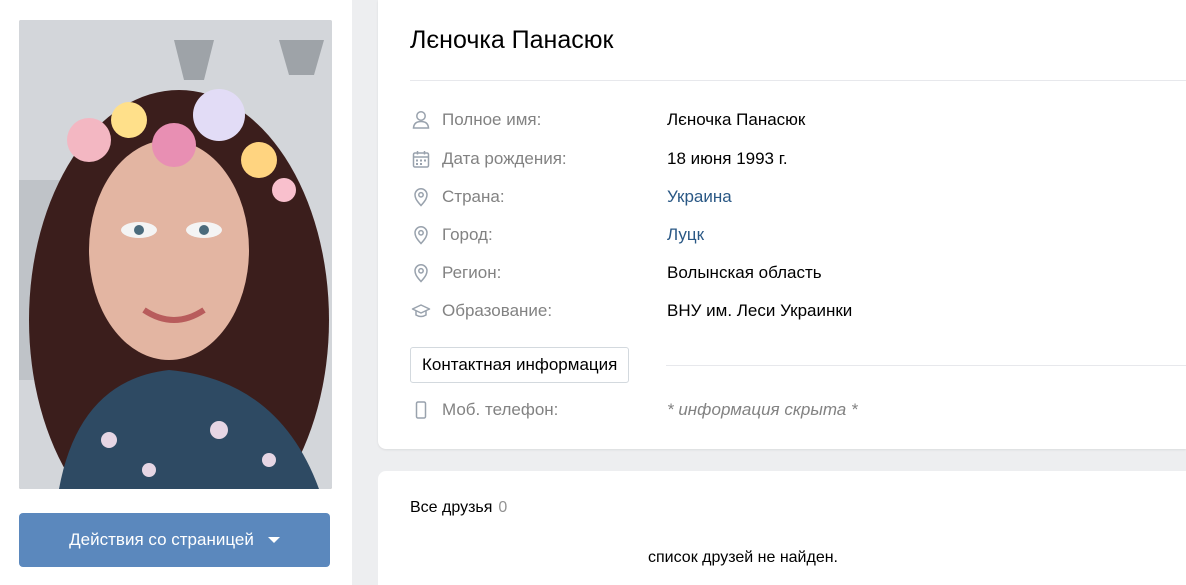 The image size is (1186, 585). Describe the element at coordinates (512, 40) in the screenshot. I see `page-title: Лєночка Панасюк` at that location.